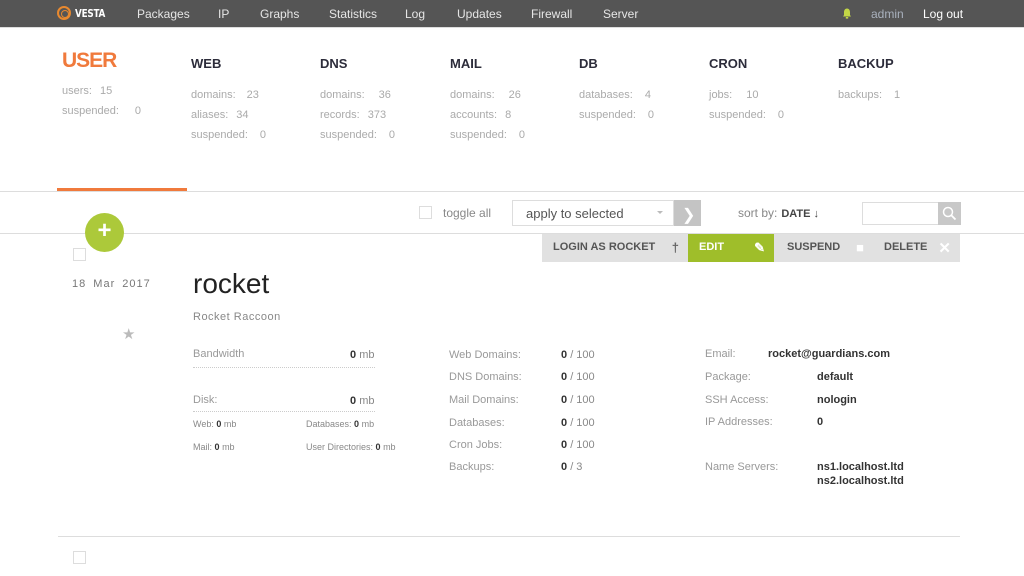 The image size is (1024, 576). I want to click on apply-button: ❯, so click(687, 213).